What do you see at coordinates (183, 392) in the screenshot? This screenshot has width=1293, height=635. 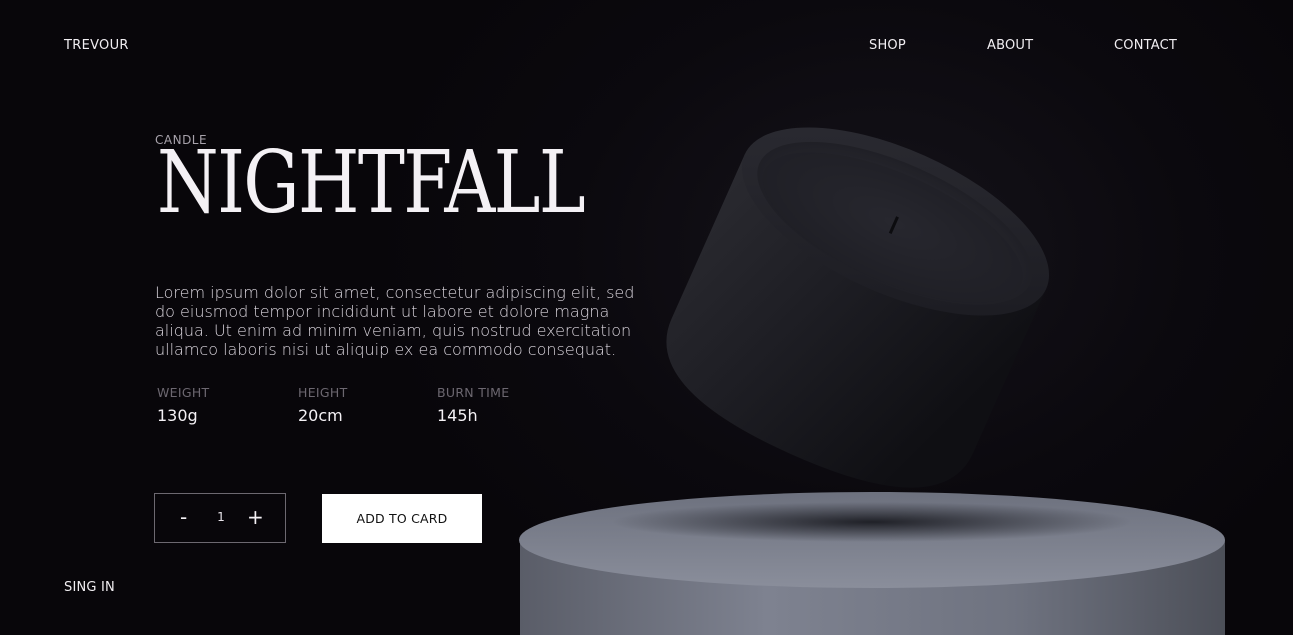 I see `spec-label: WEIGHT` at bounding box center [183, 392].